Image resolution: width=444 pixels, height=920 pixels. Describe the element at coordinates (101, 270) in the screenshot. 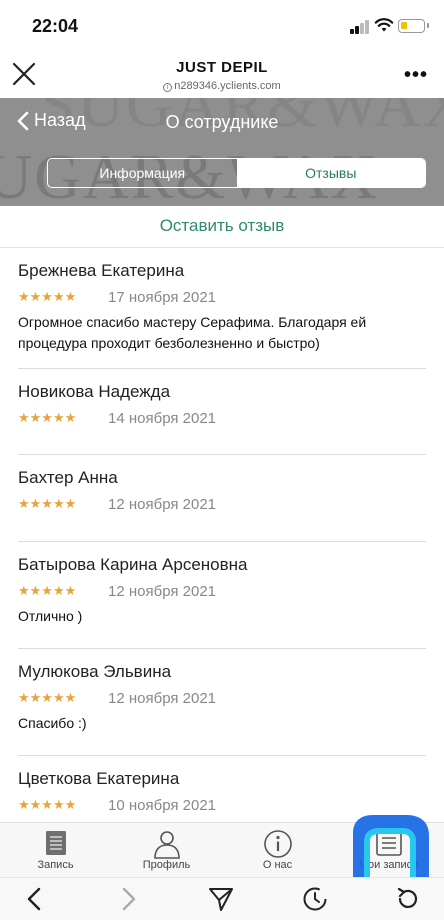

I see `reviewer-name: Брежнева Екатерина` at that location.